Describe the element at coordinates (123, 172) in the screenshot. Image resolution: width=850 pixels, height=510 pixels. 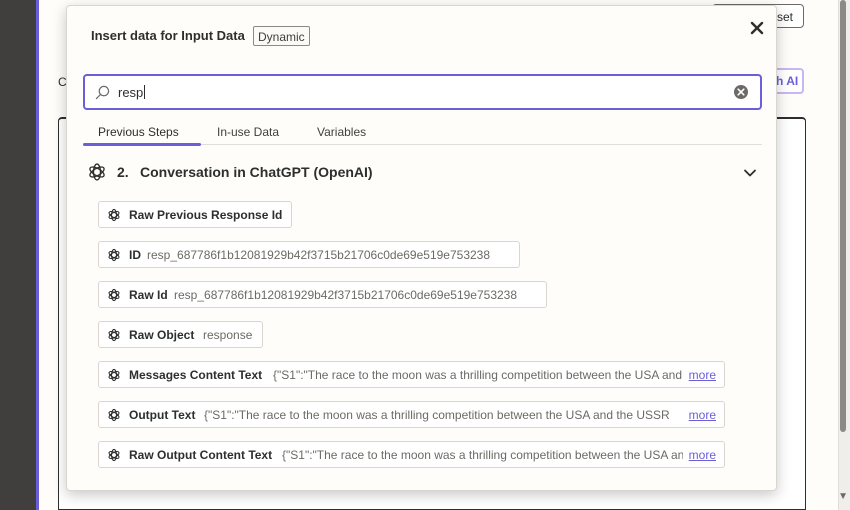
I see `step-number: 2.` at that location.